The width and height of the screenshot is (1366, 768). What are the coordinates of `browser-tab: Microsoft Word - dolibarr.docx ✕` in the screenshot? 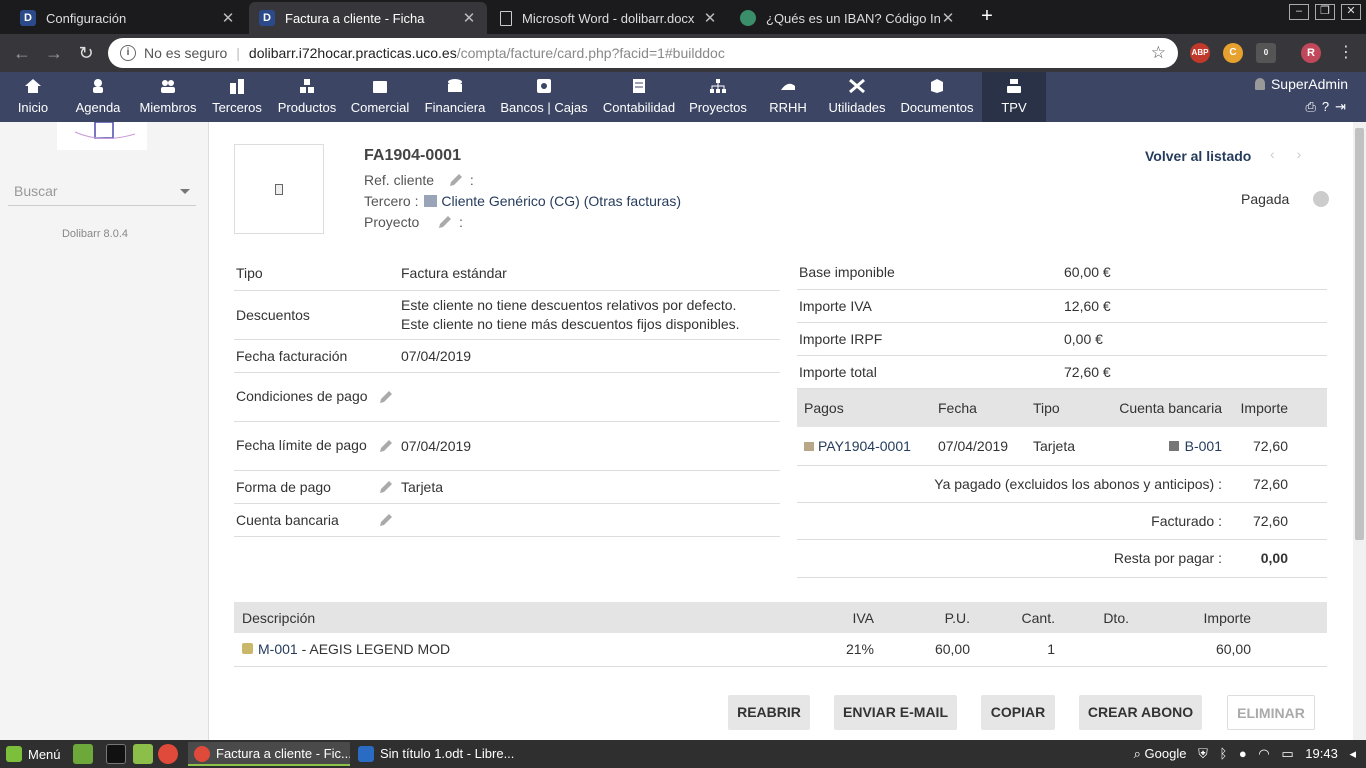 It's located at (609, 18).